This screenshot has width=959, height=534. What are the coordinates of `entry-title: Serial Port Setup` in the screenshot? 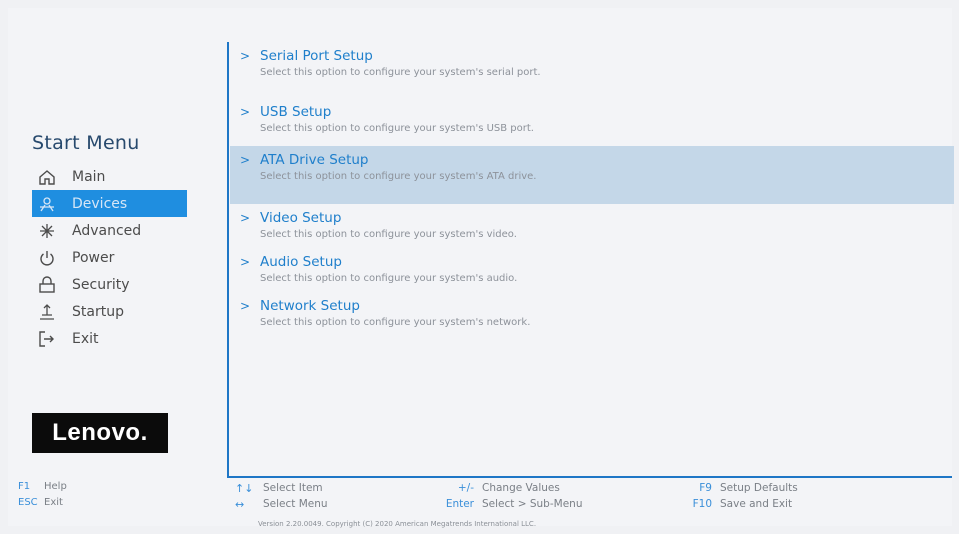 It's located at (316, 56).